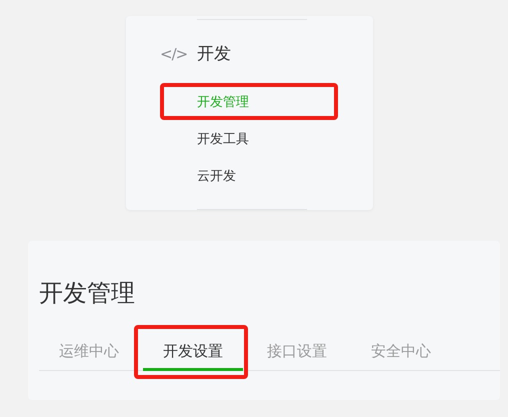 The width and height of the screenshot is (508, 417). Describe the element at coordinates (214, 54) in the screenshot. I see `menu-title: 开发` at that location.